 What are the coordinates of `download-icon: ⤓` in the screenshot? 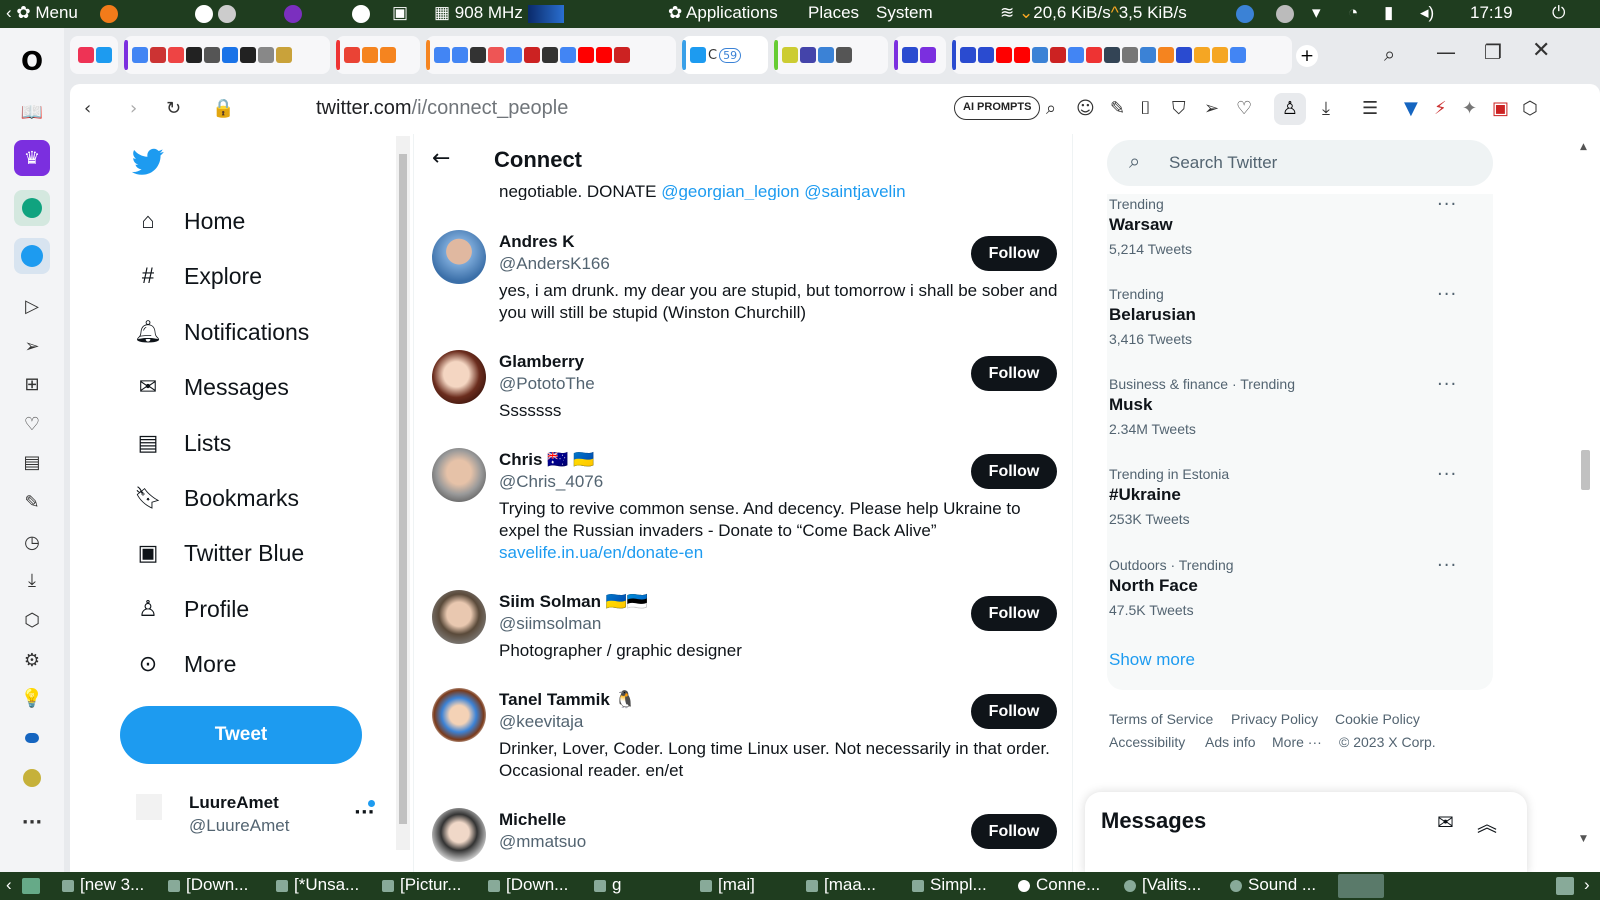 It's located at (1326, 108).